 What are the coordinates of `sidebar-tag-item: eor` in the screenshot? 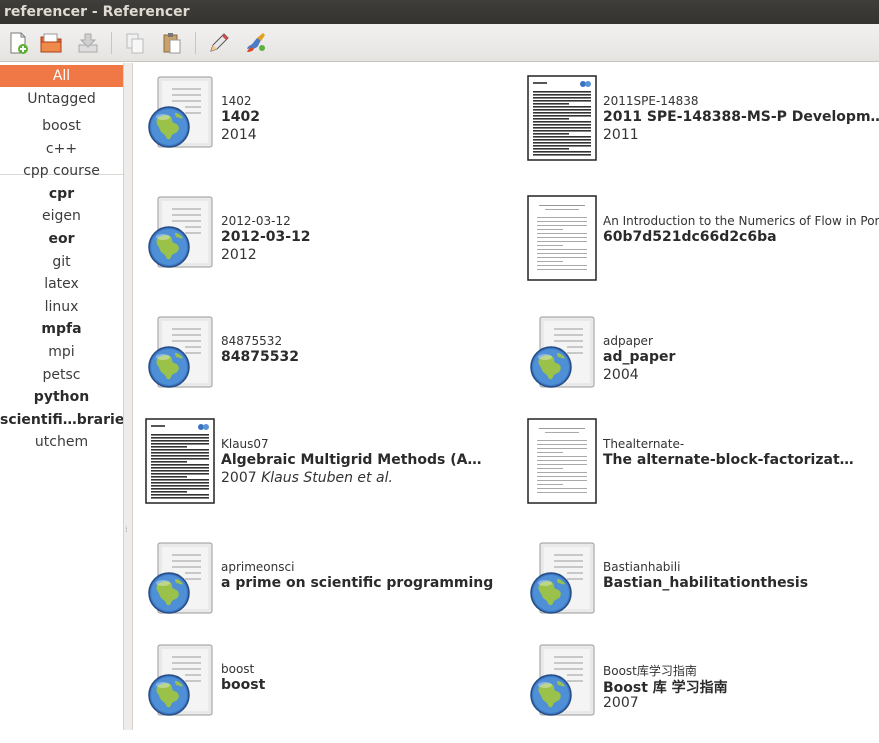 It's located at (61, 239).